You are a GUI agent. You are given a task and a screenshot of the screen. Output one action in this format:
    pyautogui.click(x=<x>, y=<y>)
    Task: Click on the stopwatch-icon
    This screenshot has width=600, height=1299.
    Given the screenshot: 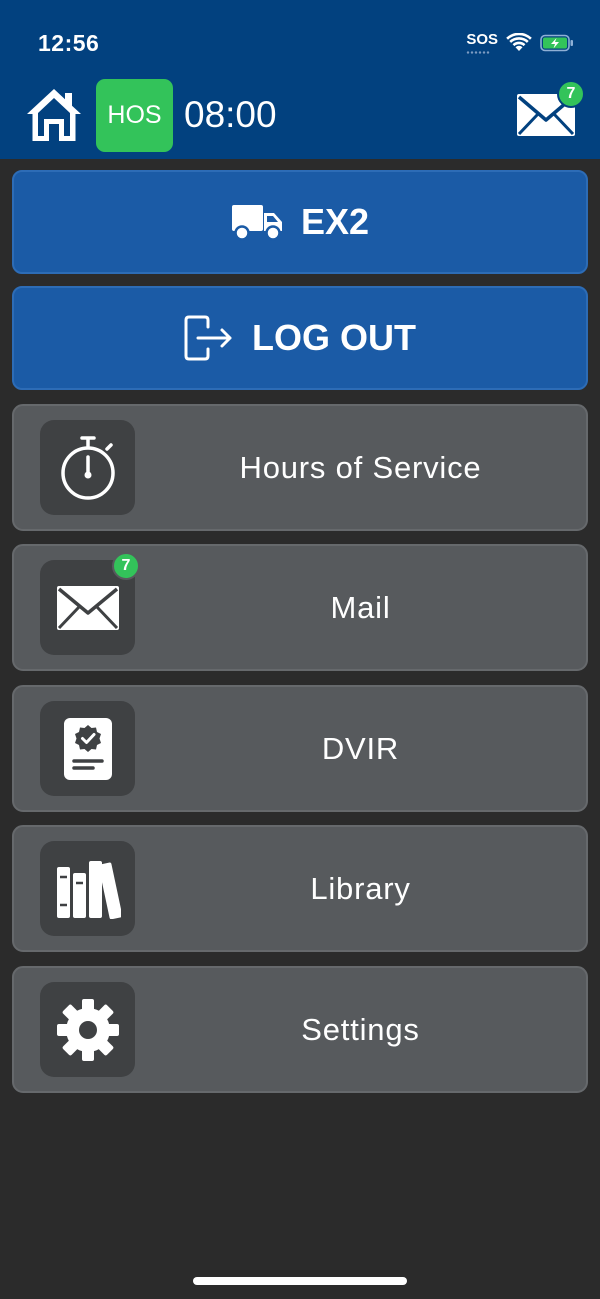 What is the action you would take?
    pyautogui.click(x=87, y=467)
    